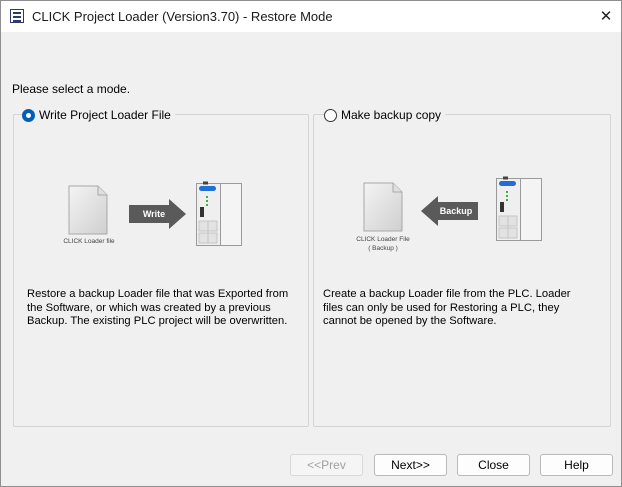 The height and width of the screenshot is (487, 622). What do you see at coordinates (410, 321) in the screenshot?
I see `description-line: cannot be opened by the Software.` at bounding box center [410, 321].